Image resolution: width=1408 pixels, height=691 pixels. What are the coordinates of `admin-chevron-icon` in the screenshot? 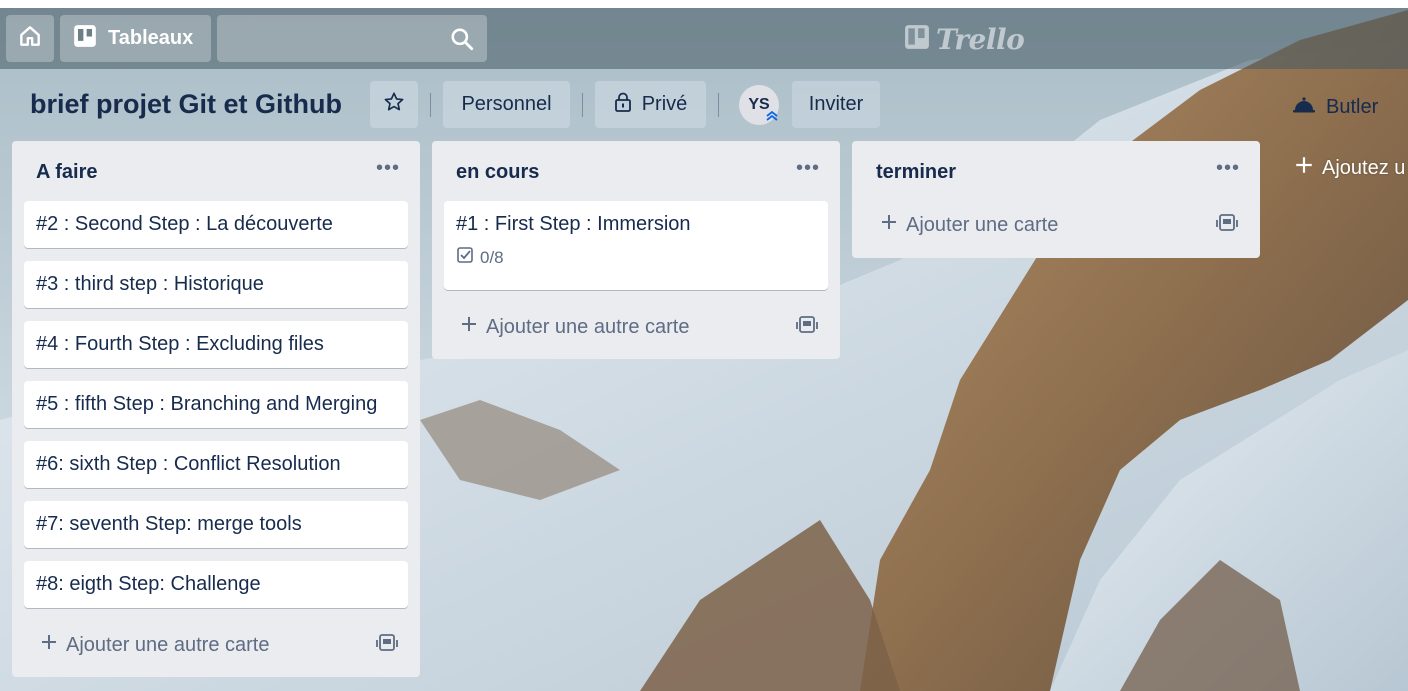 It's located at (772, 118).